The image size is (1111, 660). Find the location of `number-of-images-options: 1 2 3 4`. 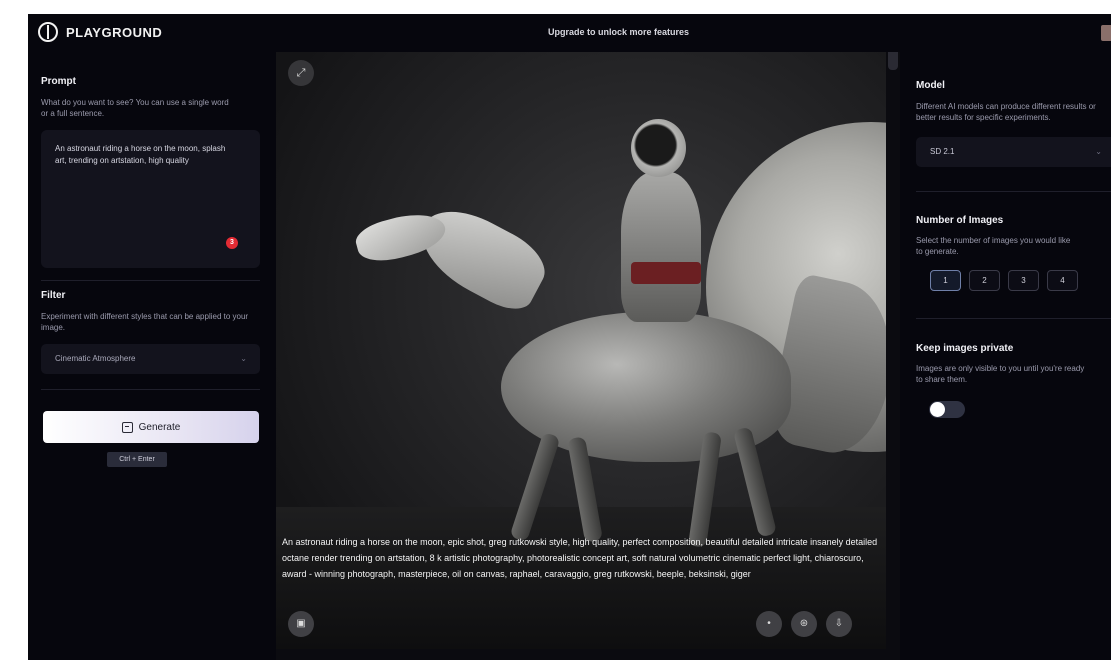

number-of-images-options: 1 2 3 4 is located at coordinates (1004, 280).